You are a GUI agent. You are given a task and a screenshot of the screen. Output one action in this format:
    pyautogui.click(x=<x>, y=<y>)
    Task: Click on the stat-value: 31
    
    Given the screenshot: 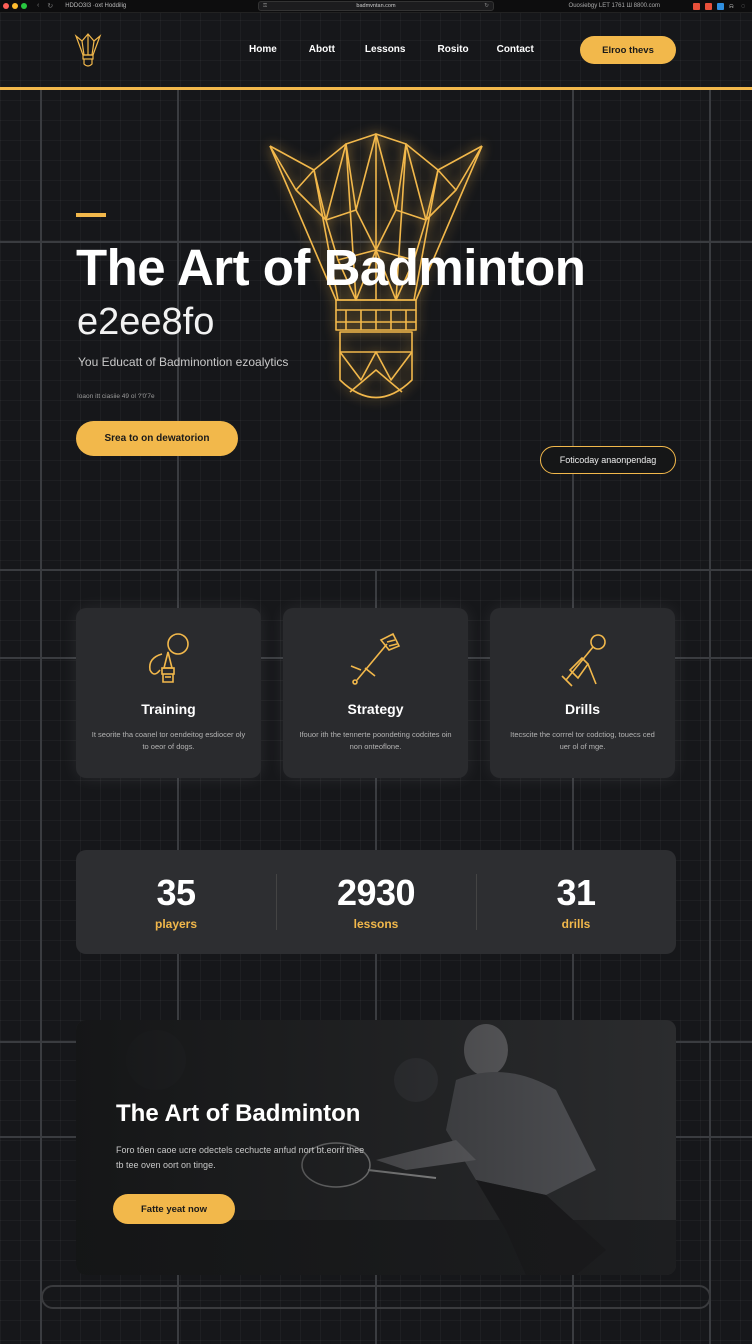 What is the action you would take?
    pyautogui.click(x=576, y=892)
    